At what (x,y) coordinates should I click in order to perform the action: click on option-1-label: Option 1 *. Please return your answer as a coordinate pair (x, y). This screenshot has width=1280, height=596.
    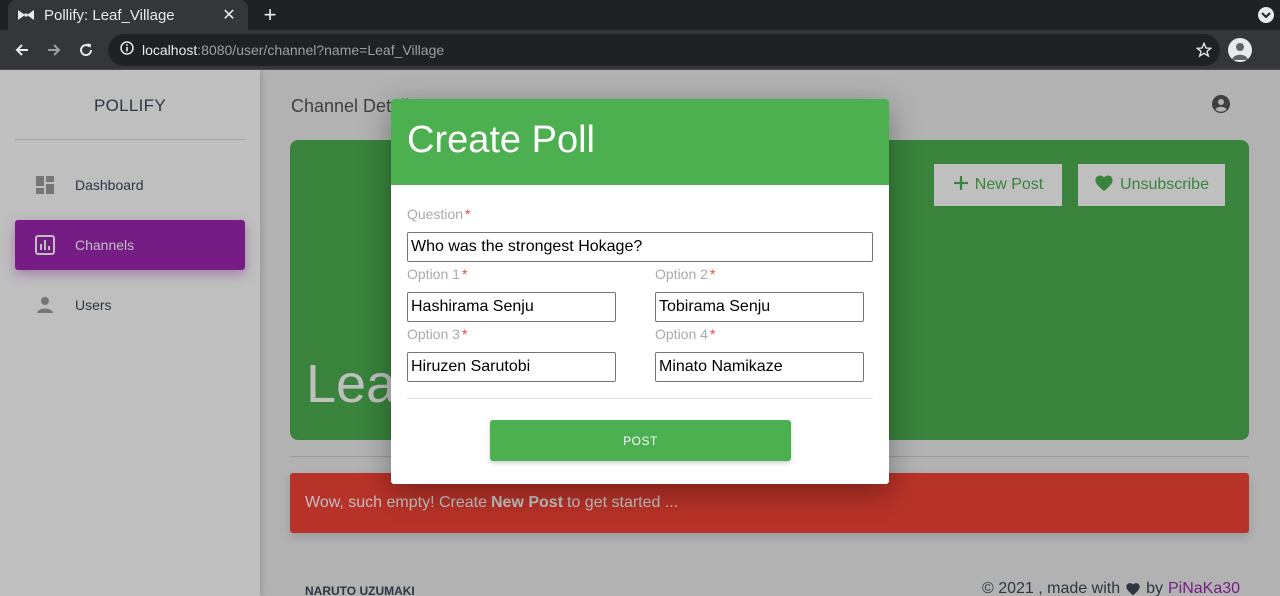
    Looking at the image, I should click on (437, 274).